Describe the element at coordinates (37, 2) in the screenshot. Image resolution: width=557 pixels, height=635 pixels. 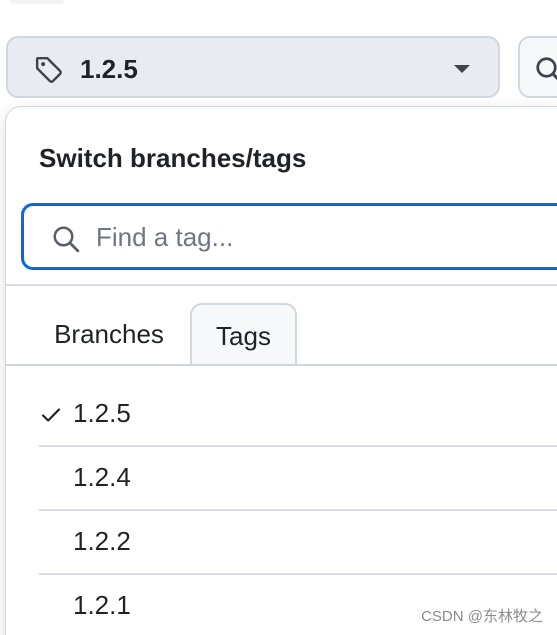
I see `top-toolbar-edge` at that location.